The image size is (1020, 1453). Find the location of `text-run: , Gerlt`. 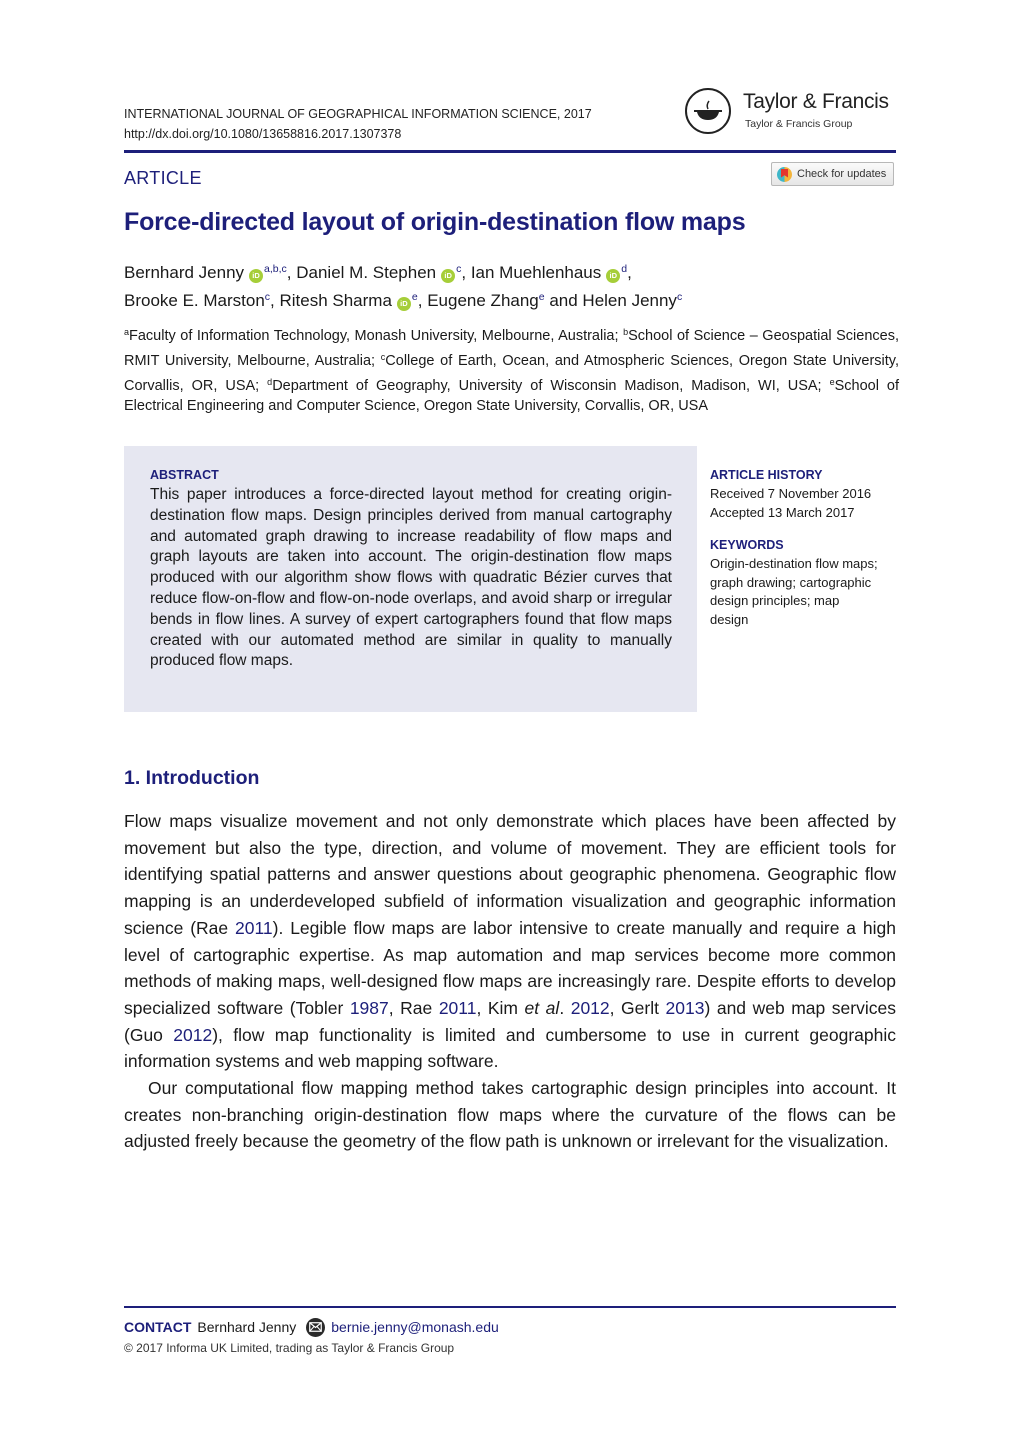

text-run: , Gerlt is located at coordinates (637, 1007).